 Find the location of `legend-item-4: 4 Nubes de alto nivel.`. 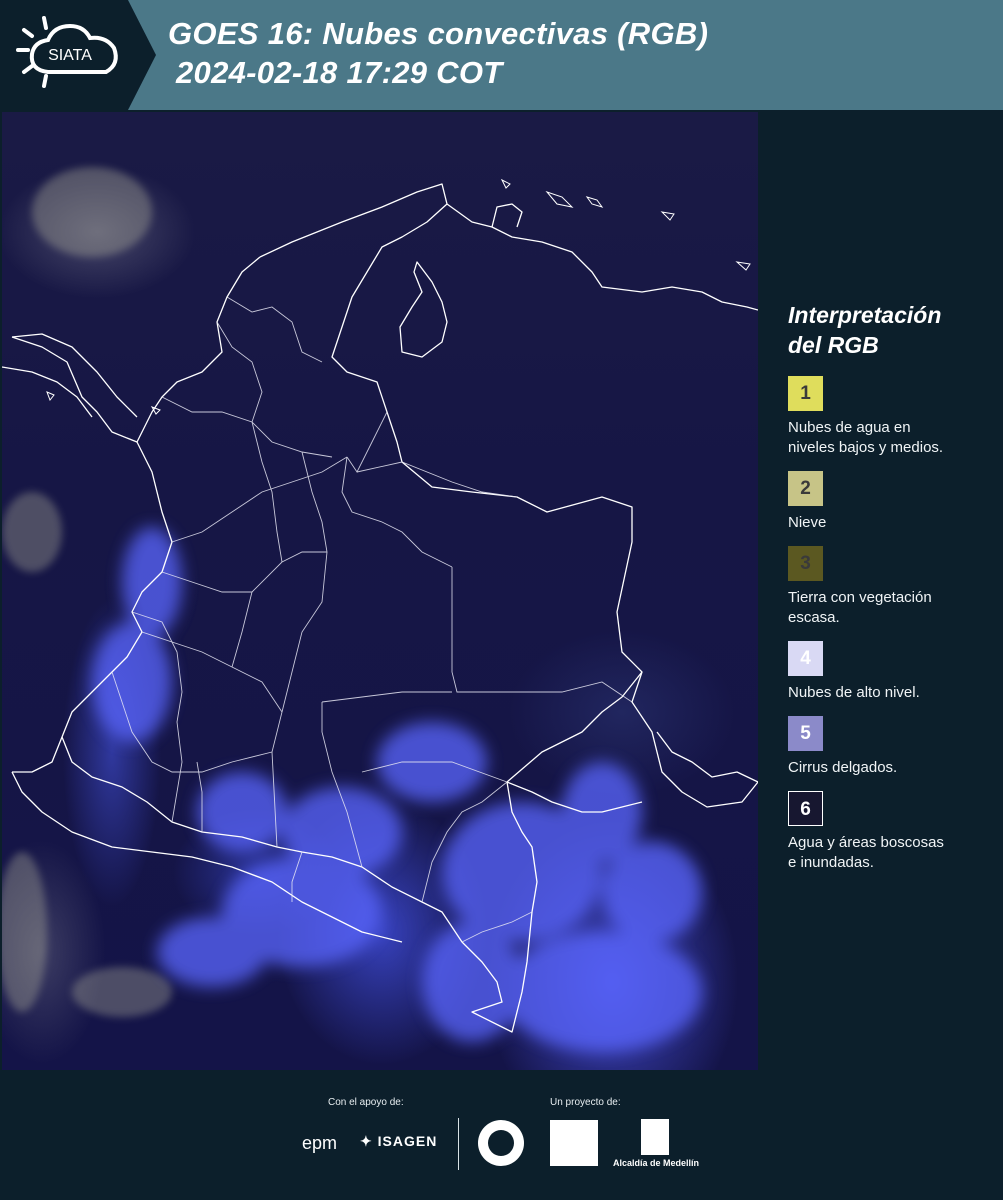

legend-item-4: 4 Nubes de alto nivel. is located at coordinates (888, 678).